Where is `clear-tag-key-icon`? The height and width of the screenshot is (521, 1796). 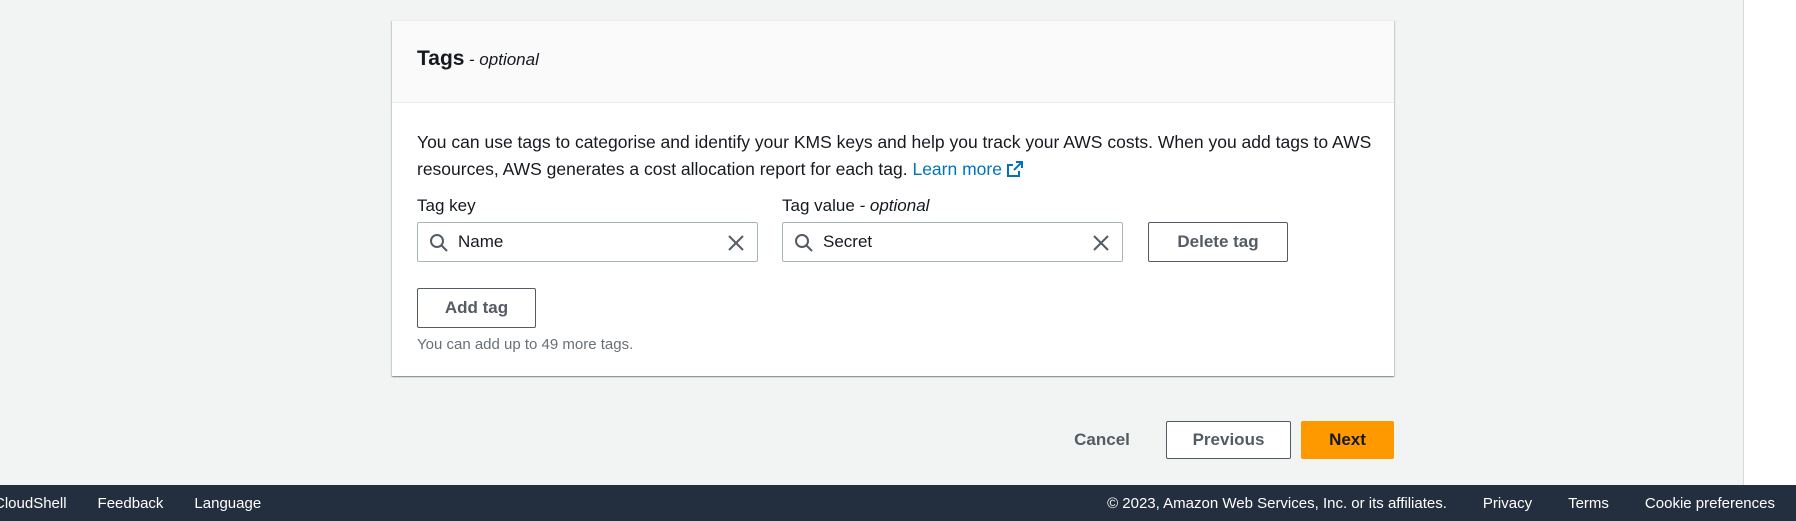
clear-tag-key-icon is located at coordinates (736, 245).